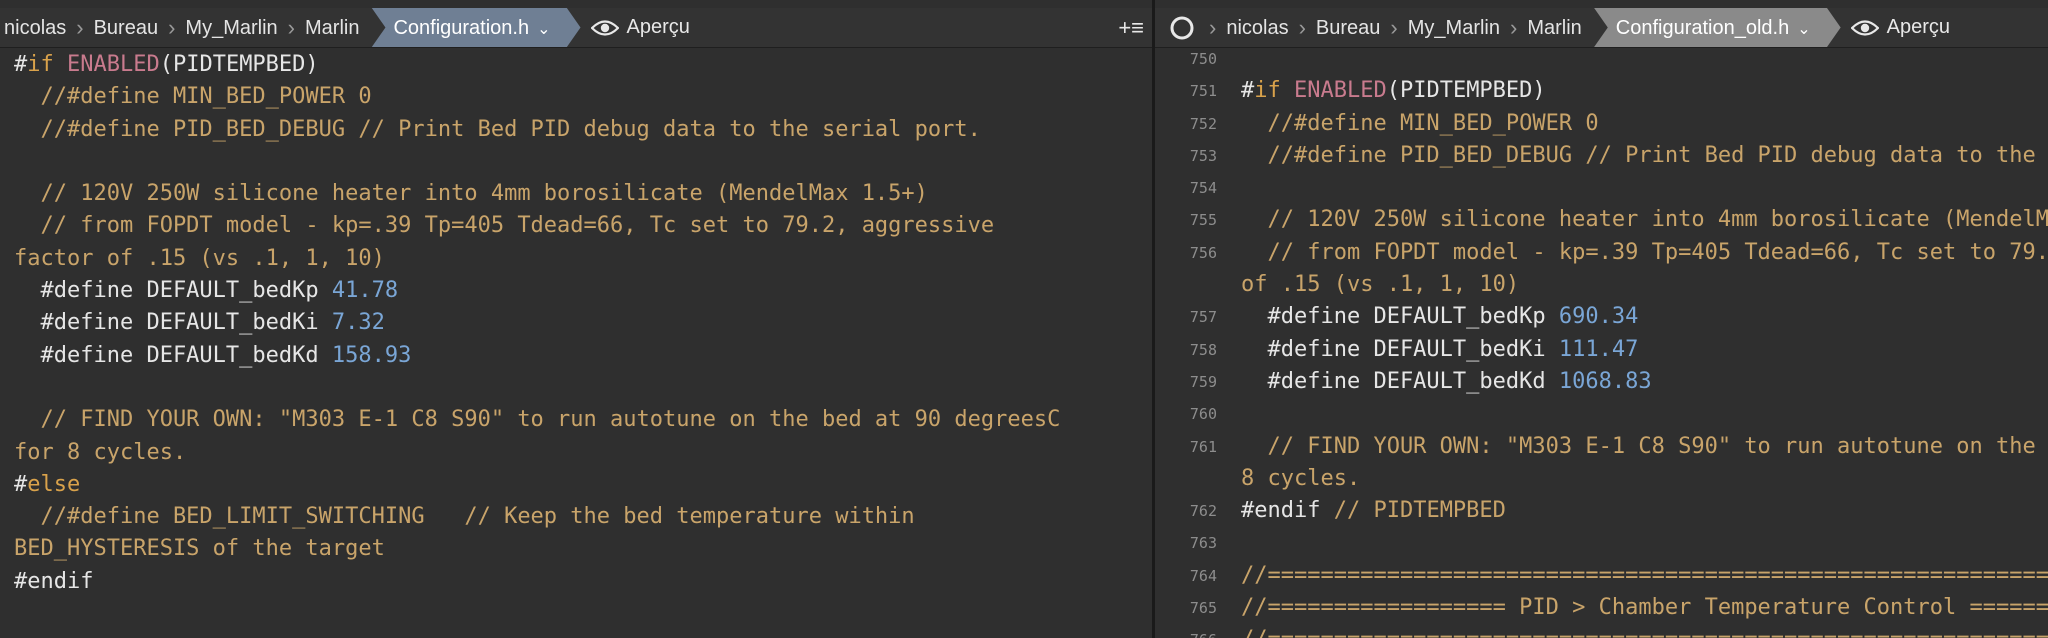  I want to click on chevron-down-icon: ⌄, so click(544, 29).